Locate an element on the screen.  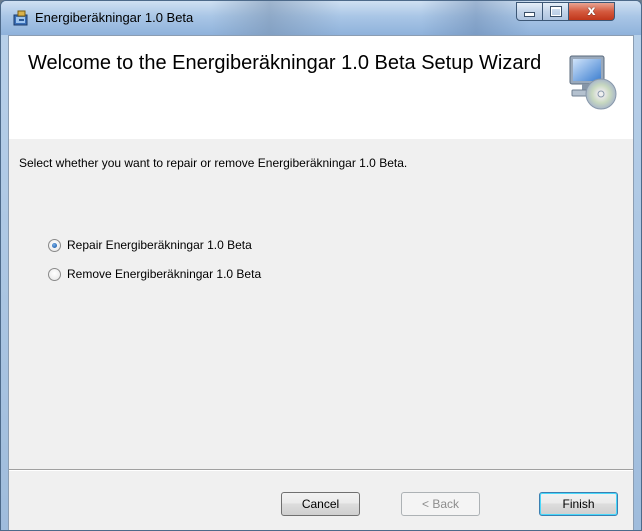
remove-option-label: Remove Energiberäkningar 1.0 Beta is located at coordinates (164, 274).